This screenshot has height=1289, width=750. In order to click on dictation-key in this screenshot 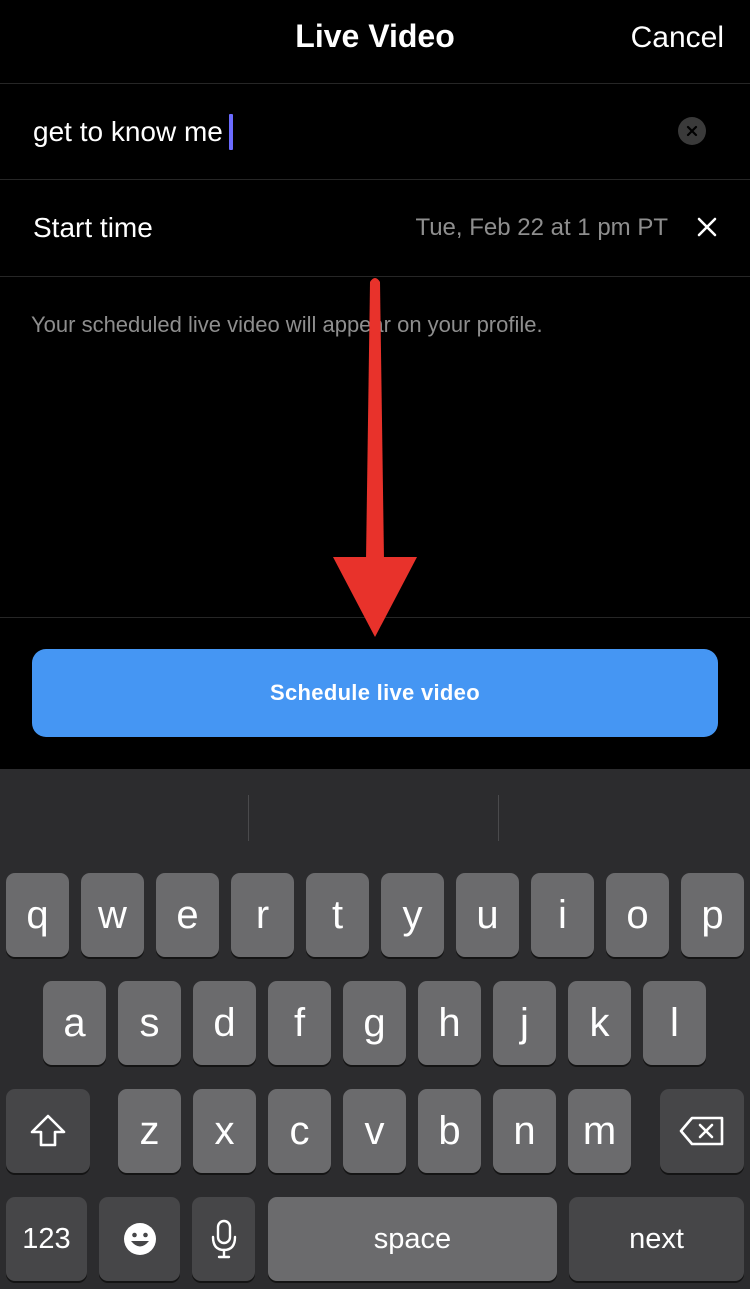, I will do `click(223, 1239)`.